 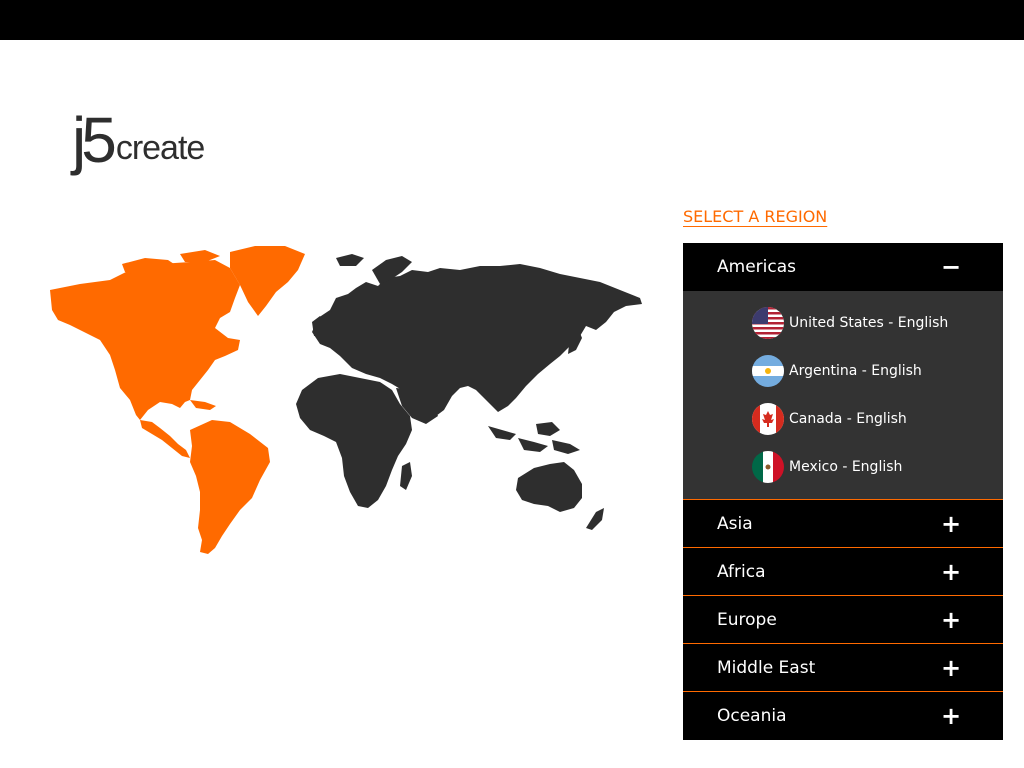 I want to click on region-name: Middle East, so click(x=766, y=667).